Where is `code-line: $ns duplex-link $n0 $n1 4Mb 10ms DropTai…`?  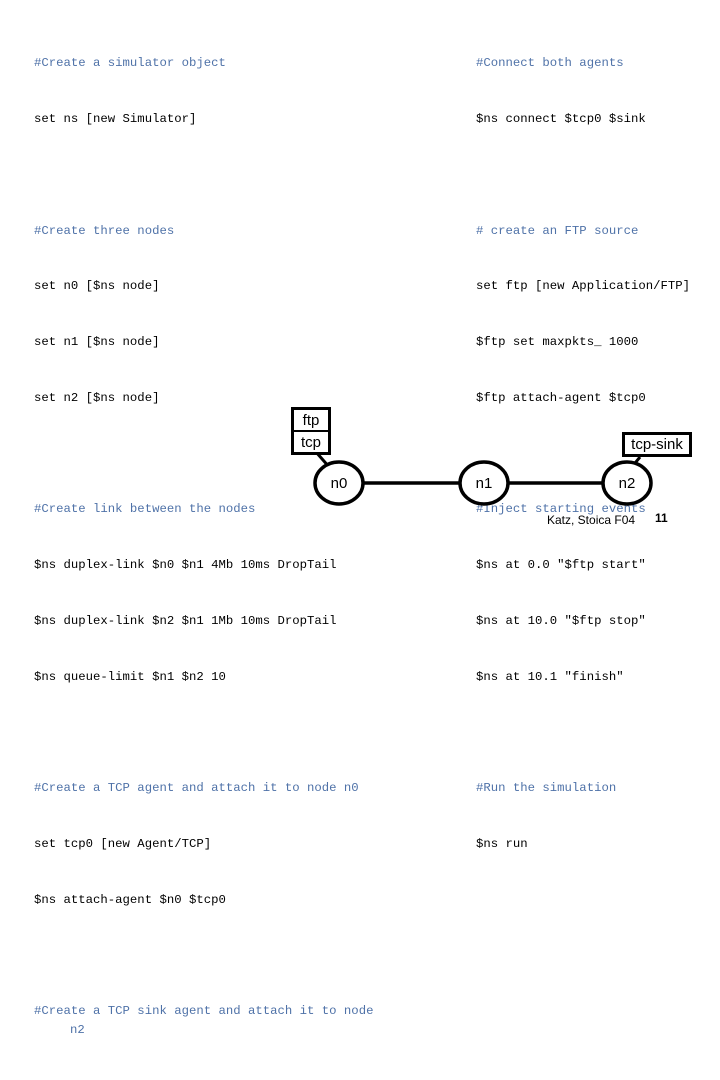 code-line: $ns duplex-link $n0 $n1 4Mb 10ms DropTai… is located at coordinates (185, 565).